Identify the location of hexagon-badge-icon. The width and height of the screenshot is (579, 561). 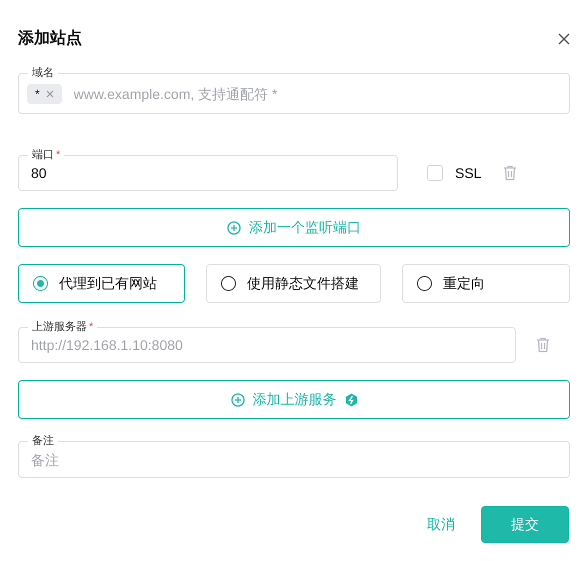
(351, 399).